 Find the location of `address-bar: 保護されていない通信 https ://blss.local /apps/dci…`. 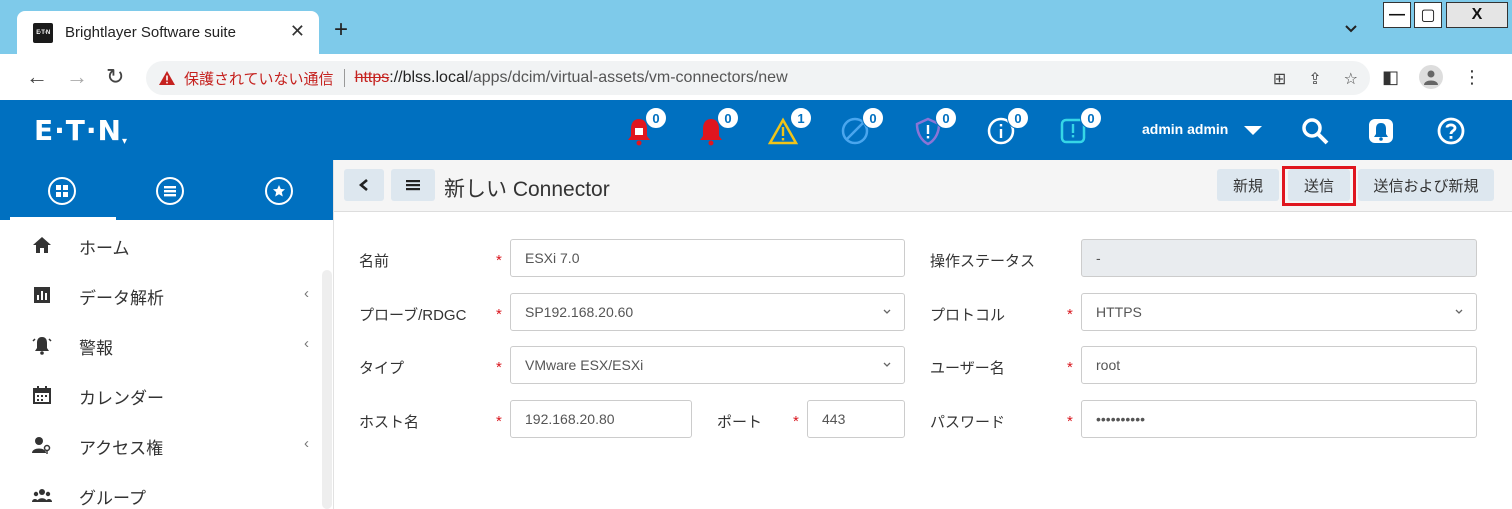

address-bar: 保護されていない通信 https ://blss.local /apps/dci… is located at coordinates (758, 78).